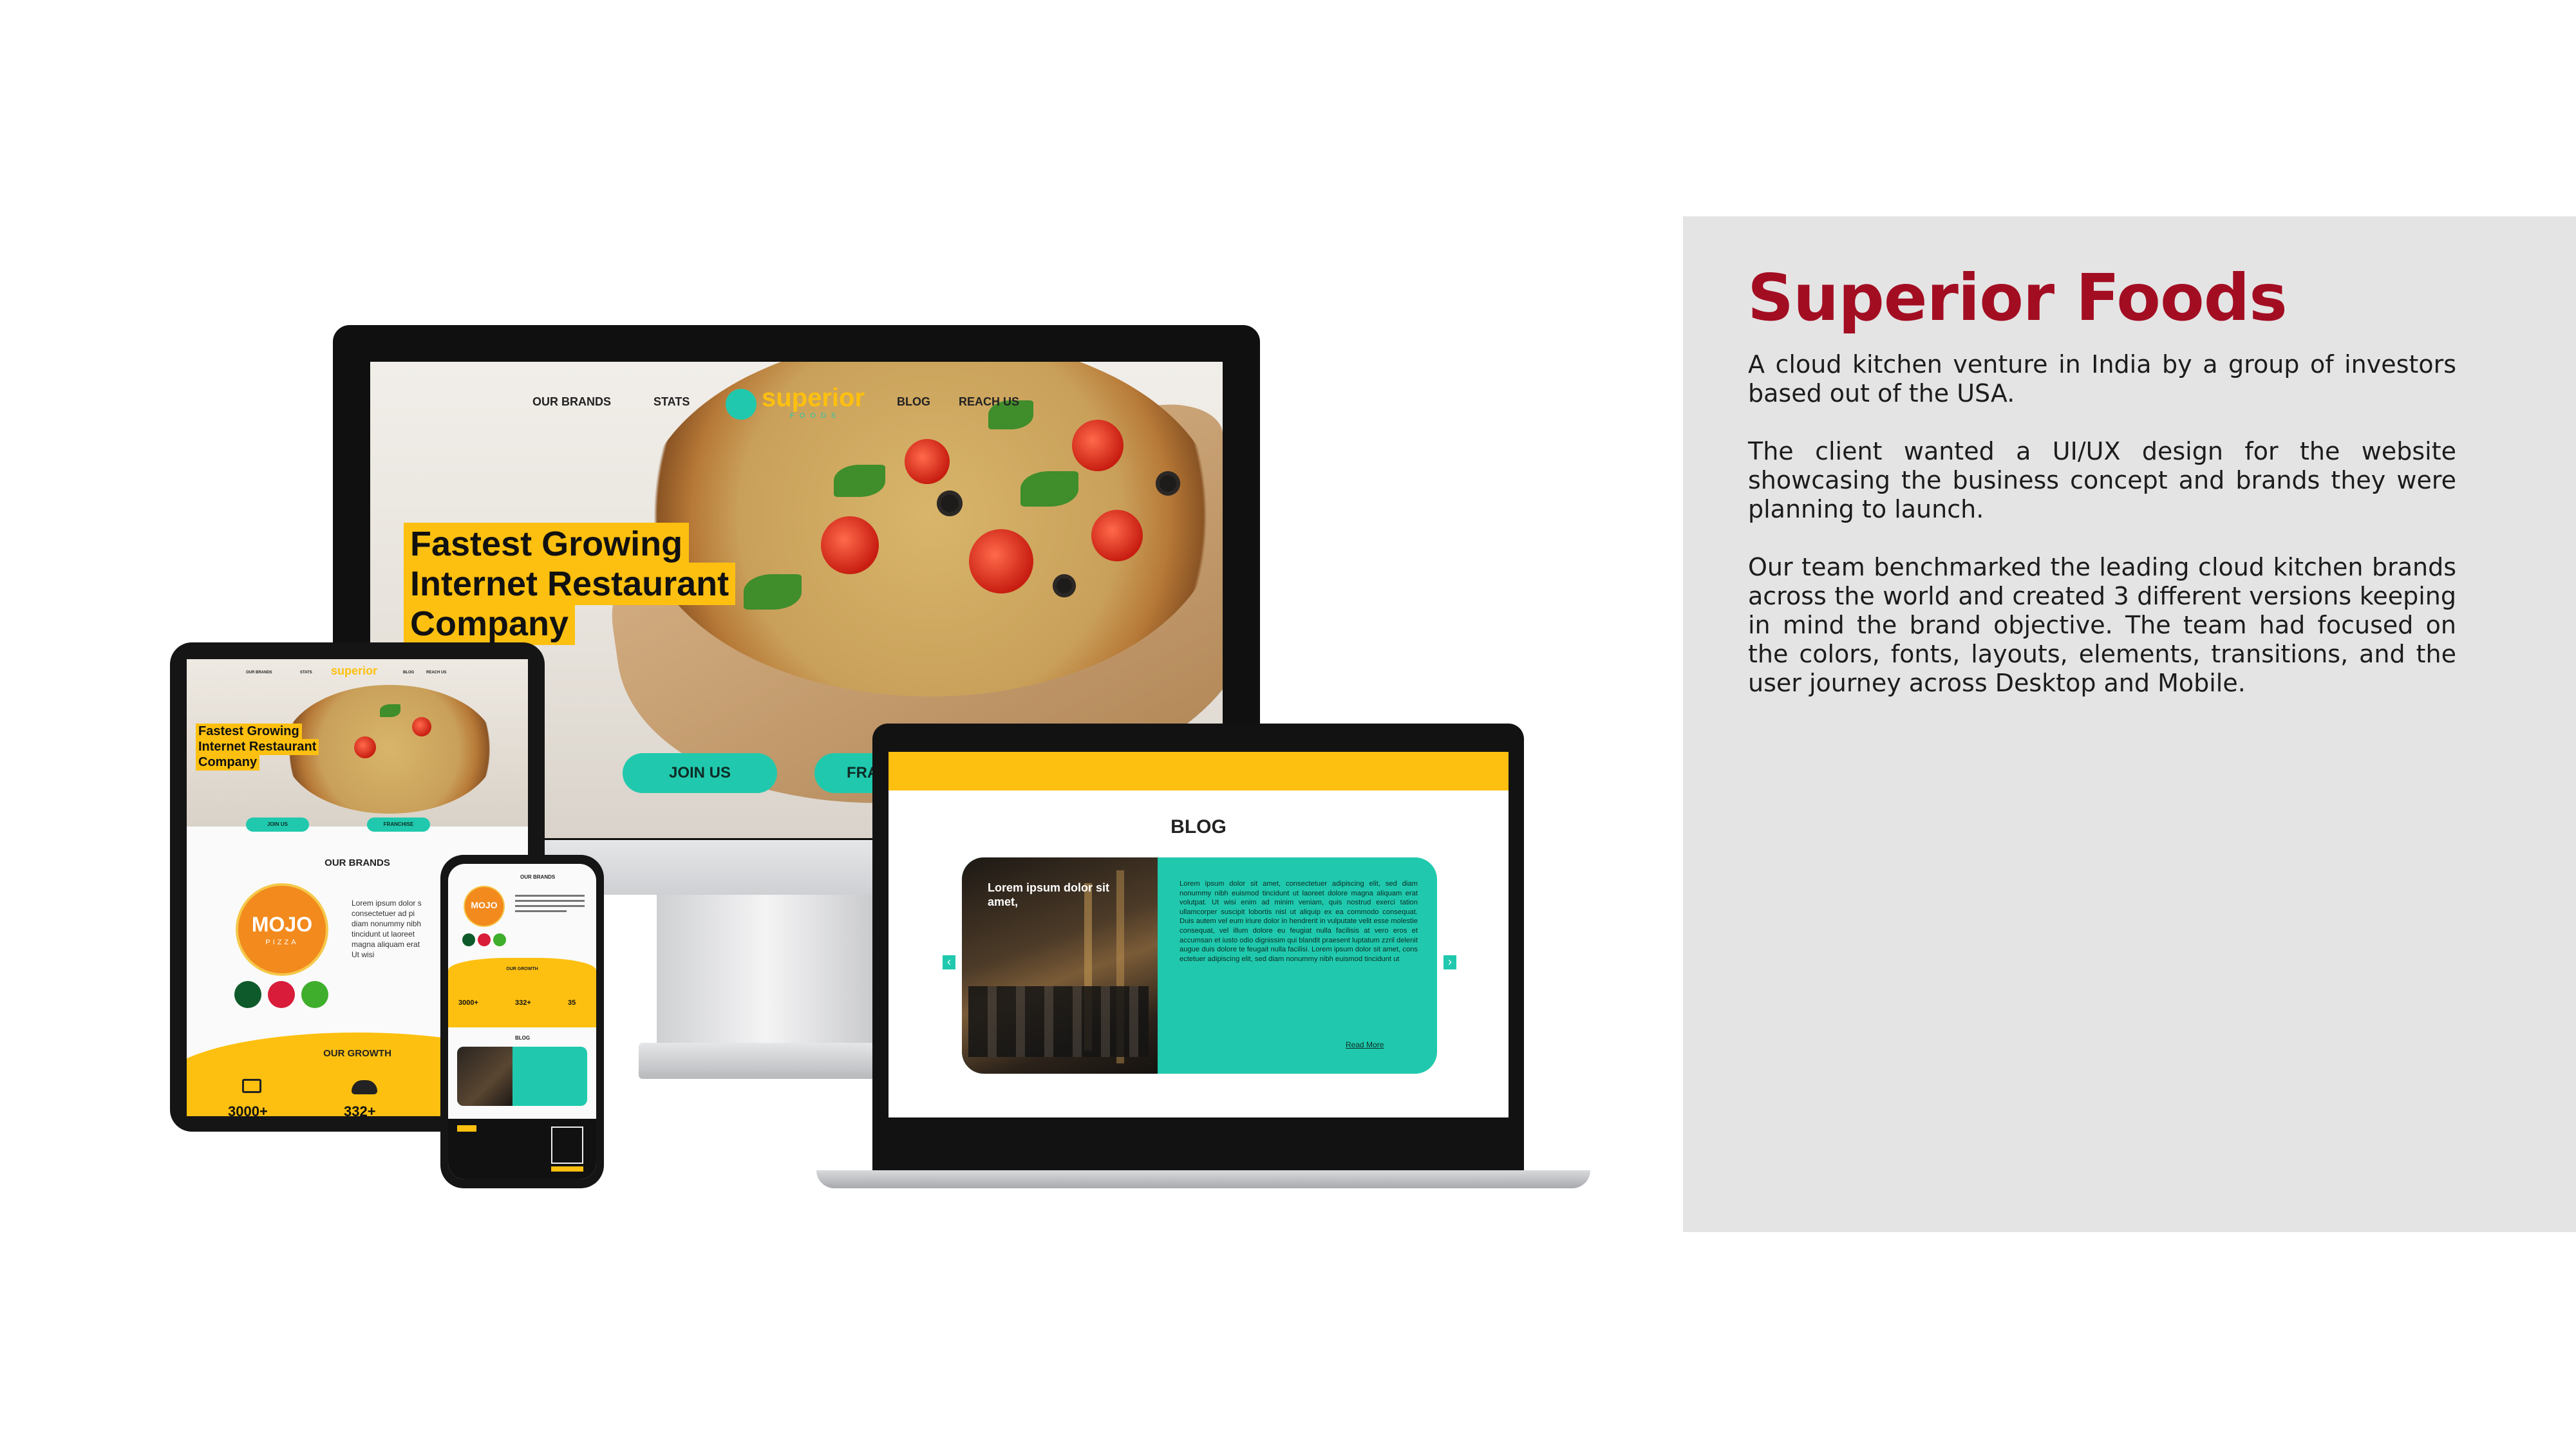 Image resolution: width=2576 pixels, height=1449 pixels. Describe the element at coordinates (2017, 297) in the screenshot. I see `project-title: Superior Foods` at that location.